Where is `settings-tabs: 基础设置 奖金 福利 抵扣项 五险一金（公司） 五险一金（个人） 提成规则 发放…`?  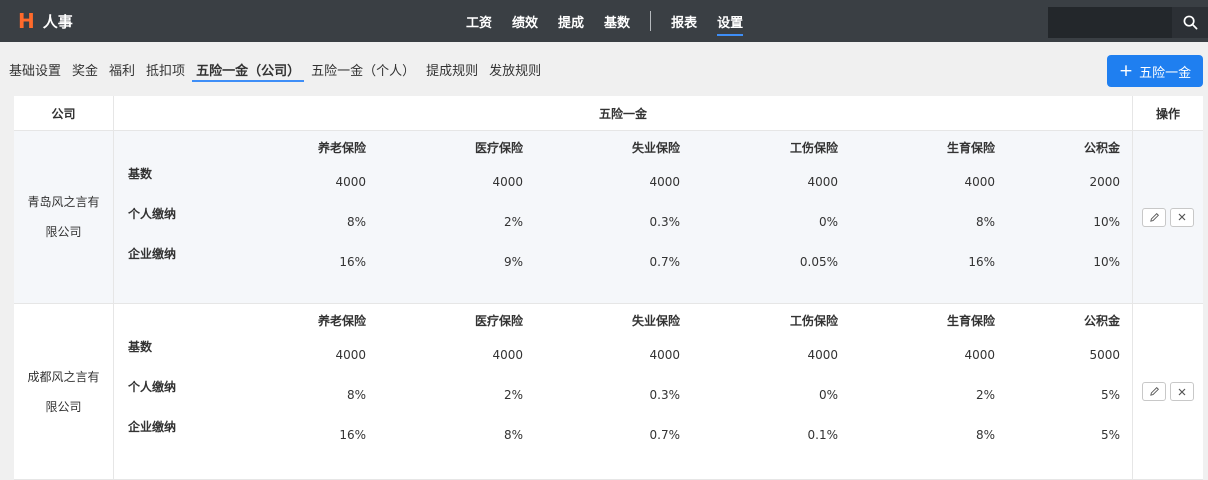 settings-tabs: 基础设置 奖金 福利 抵扣项 五险一金（公司） 五险一金（个人） 提成规则 发放… is located at coordinates (274, 69).